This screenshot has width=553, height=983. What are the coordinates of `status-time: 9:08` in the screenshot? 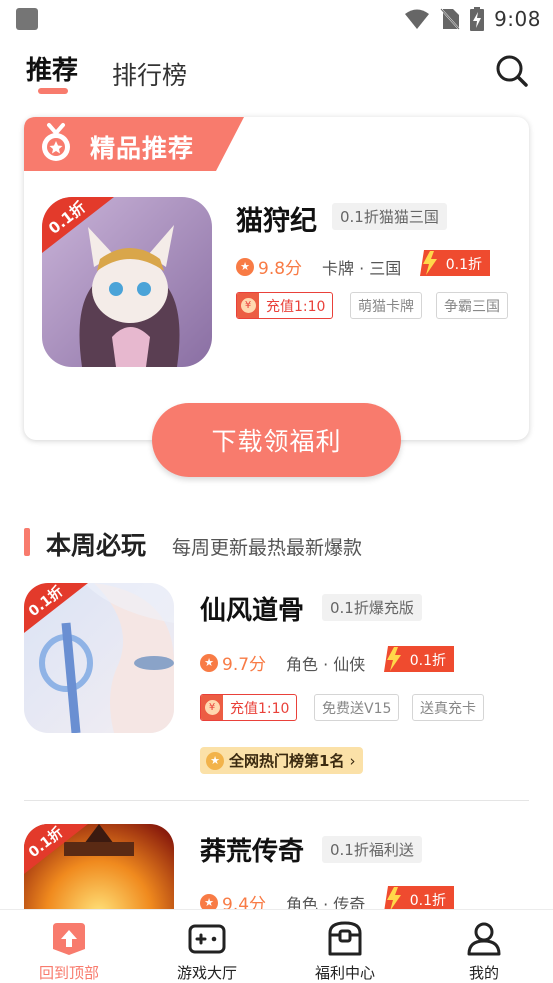 It's located at (517, 19).